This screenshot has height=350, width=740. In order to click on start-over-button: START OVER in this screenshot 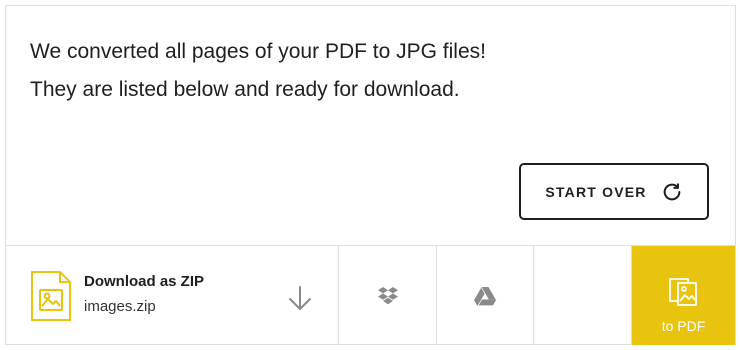, I will do `click(614, 191)`.